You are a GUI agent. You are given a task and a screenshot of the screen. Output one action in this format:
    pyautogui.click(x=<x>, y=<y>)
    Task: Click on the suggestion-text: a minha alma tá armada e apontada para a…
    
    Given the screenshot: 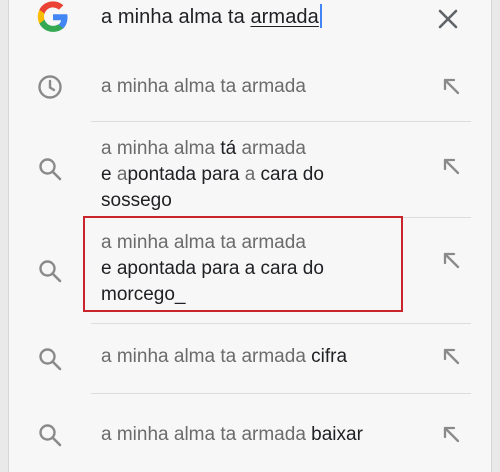 What is the action you would take?
    pyautogui.click(x=212, y=174)
    